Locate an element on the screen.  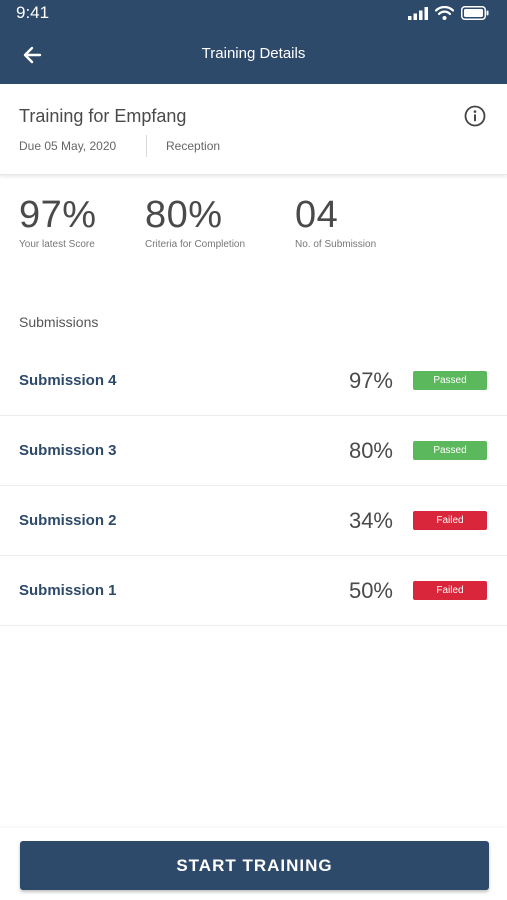
nav-bar: Training Details is located at coordinates (253, 55).